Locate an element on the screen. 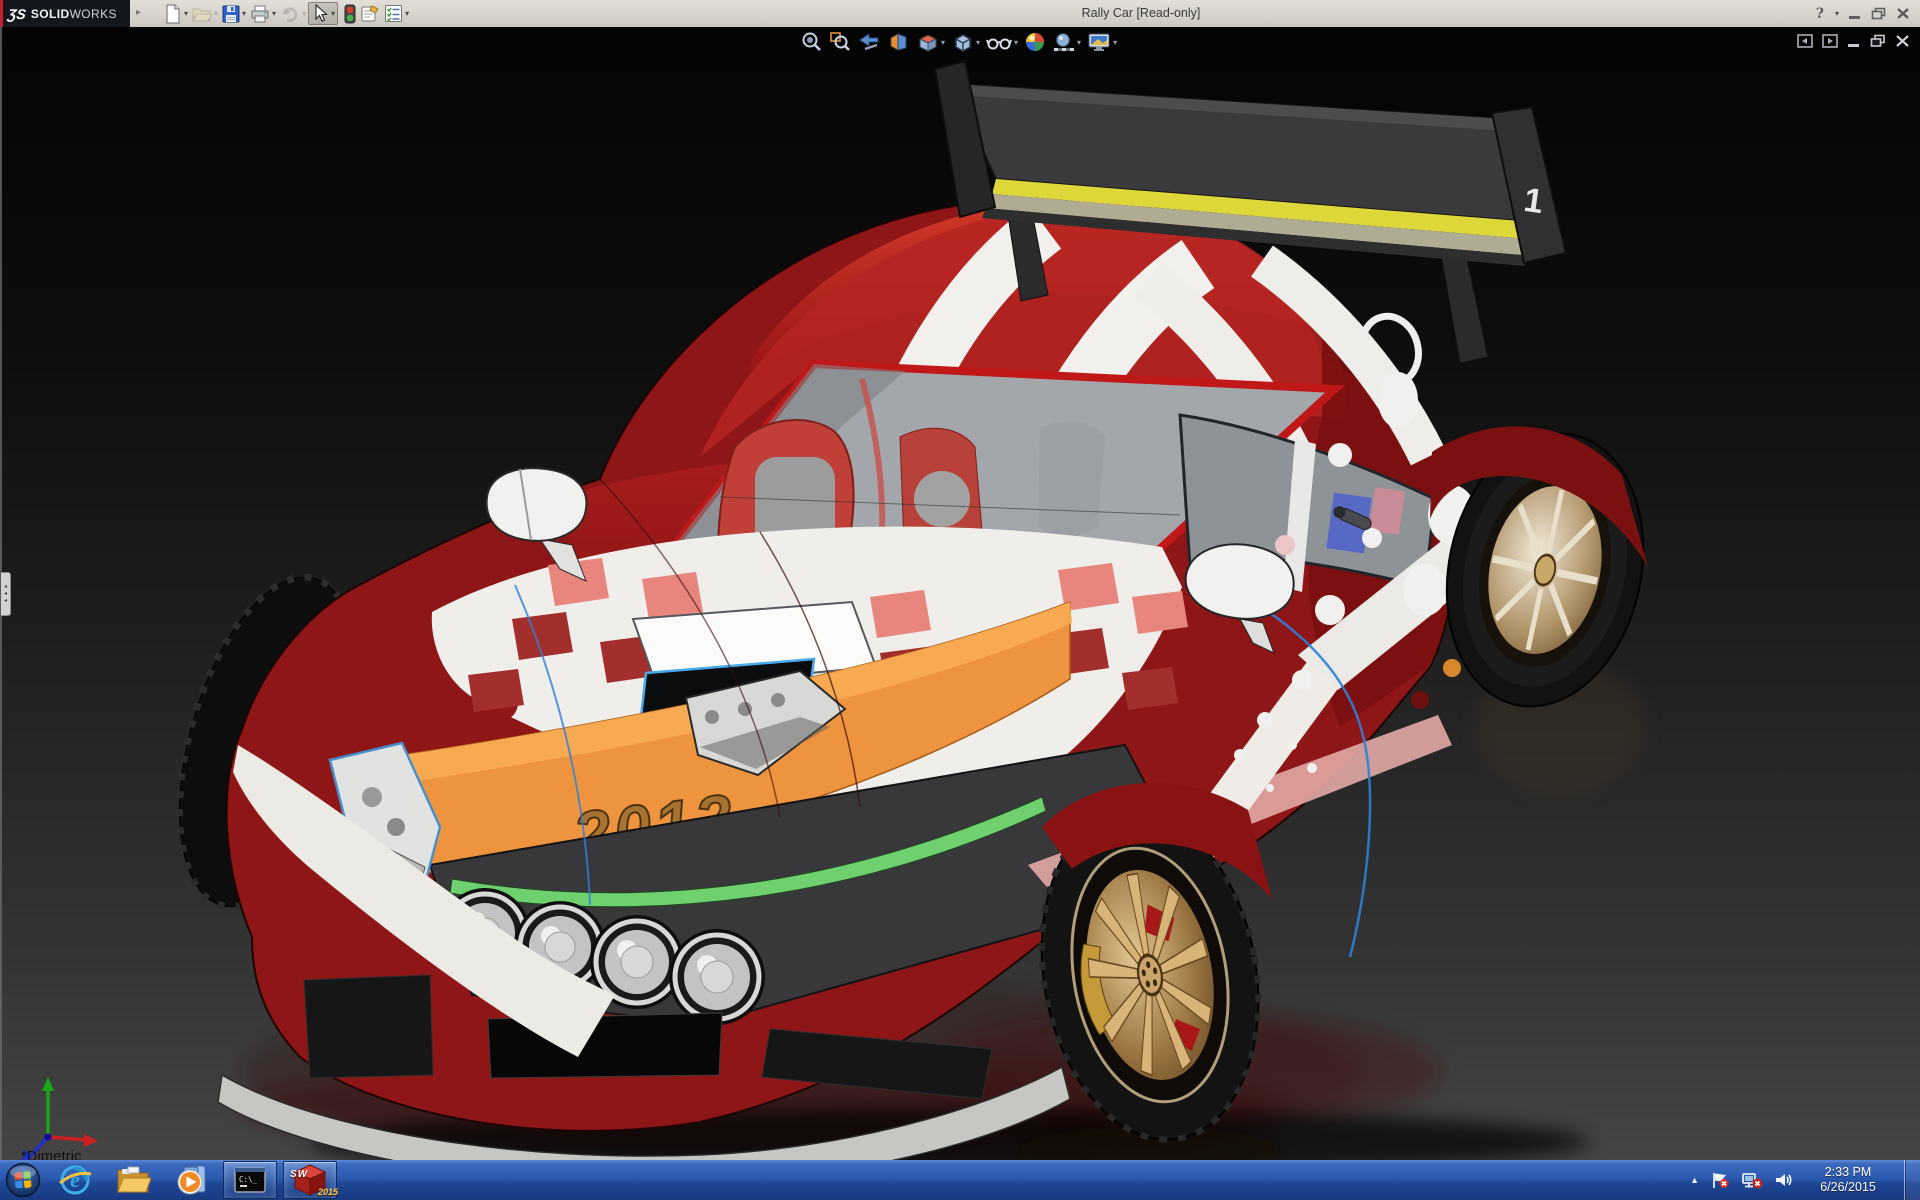 The width and height of the screenshot is (1920, 1200). taskbar-command-prompt: C:\_ is located at coordinates (250, 1180).